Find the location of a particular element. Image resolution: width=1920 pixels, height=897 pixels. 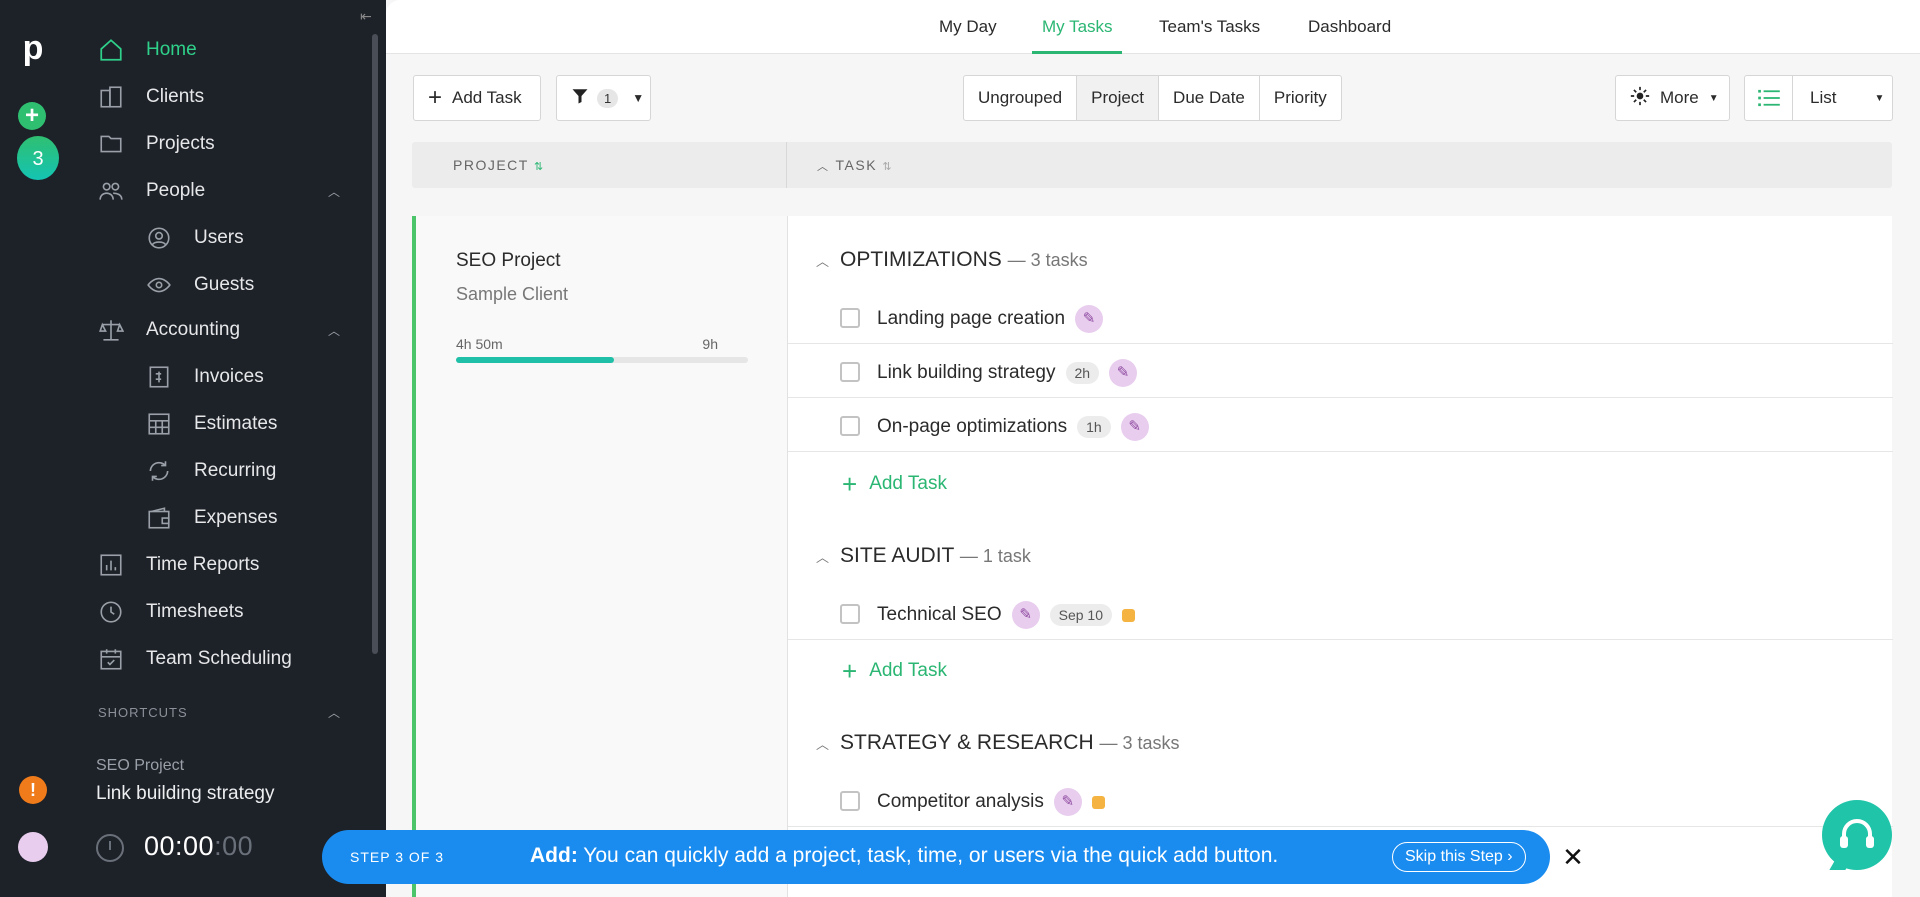

sidebar-item-estimates: Estimates is located at coordinates (216, 424).